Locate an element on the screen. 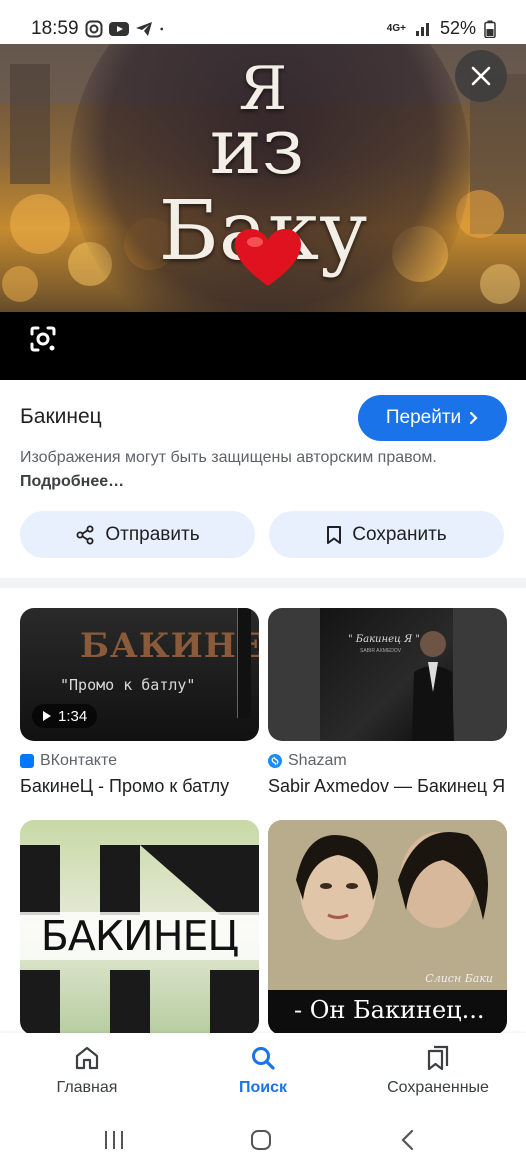 Image resolution: width=526 pixels, height=1168 pixels. result-title: БакинеЦ - Промо к батлу is located at coordinates (139, 786).